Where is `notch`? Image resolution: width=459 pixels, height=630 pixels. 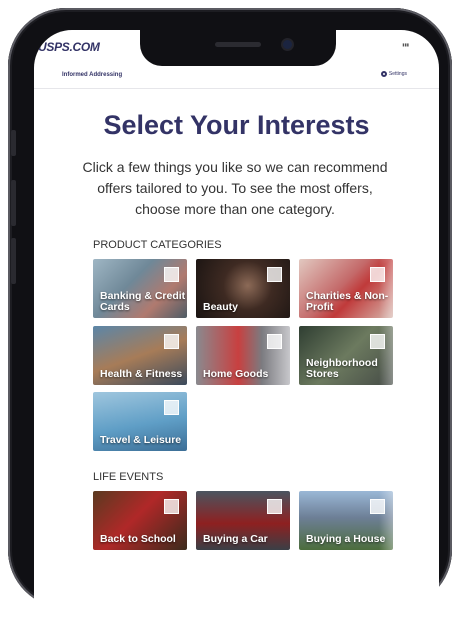
notch is located at coordinates (238, 48).